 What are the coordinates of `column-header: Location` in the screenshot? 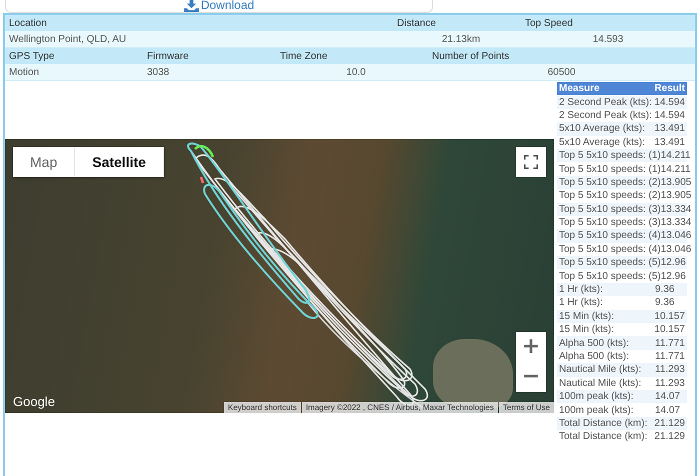 It's located at (28, 23).